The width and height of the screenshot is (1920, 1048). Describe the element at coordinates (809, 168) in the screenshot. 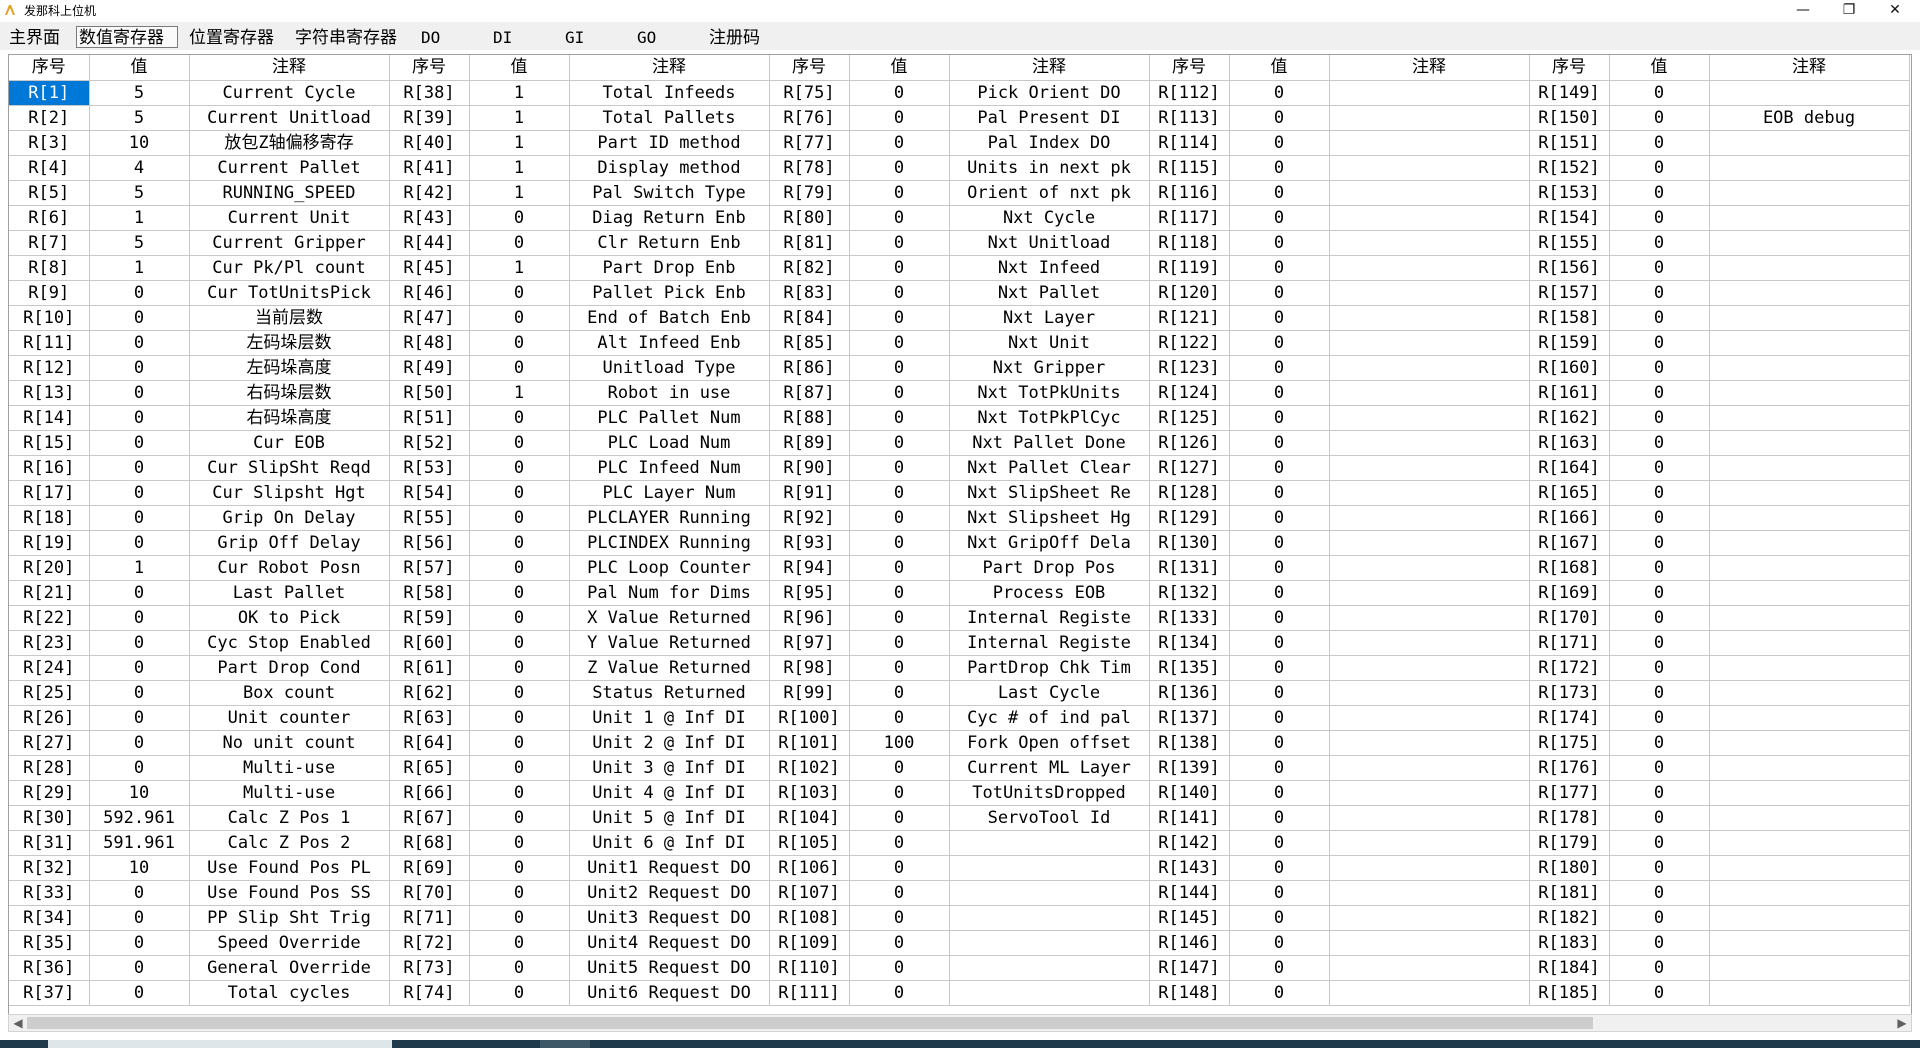

I see `register-index-cell: R[78]` at that location.